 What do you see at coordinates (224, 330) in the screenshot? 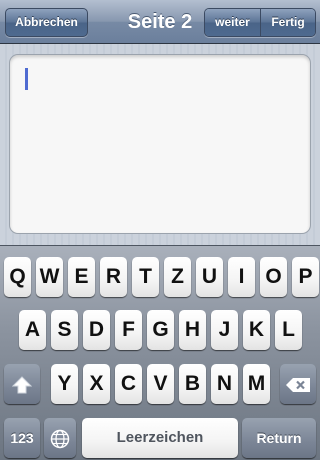
I see `key-j: J` at bounding box center [224, 330].